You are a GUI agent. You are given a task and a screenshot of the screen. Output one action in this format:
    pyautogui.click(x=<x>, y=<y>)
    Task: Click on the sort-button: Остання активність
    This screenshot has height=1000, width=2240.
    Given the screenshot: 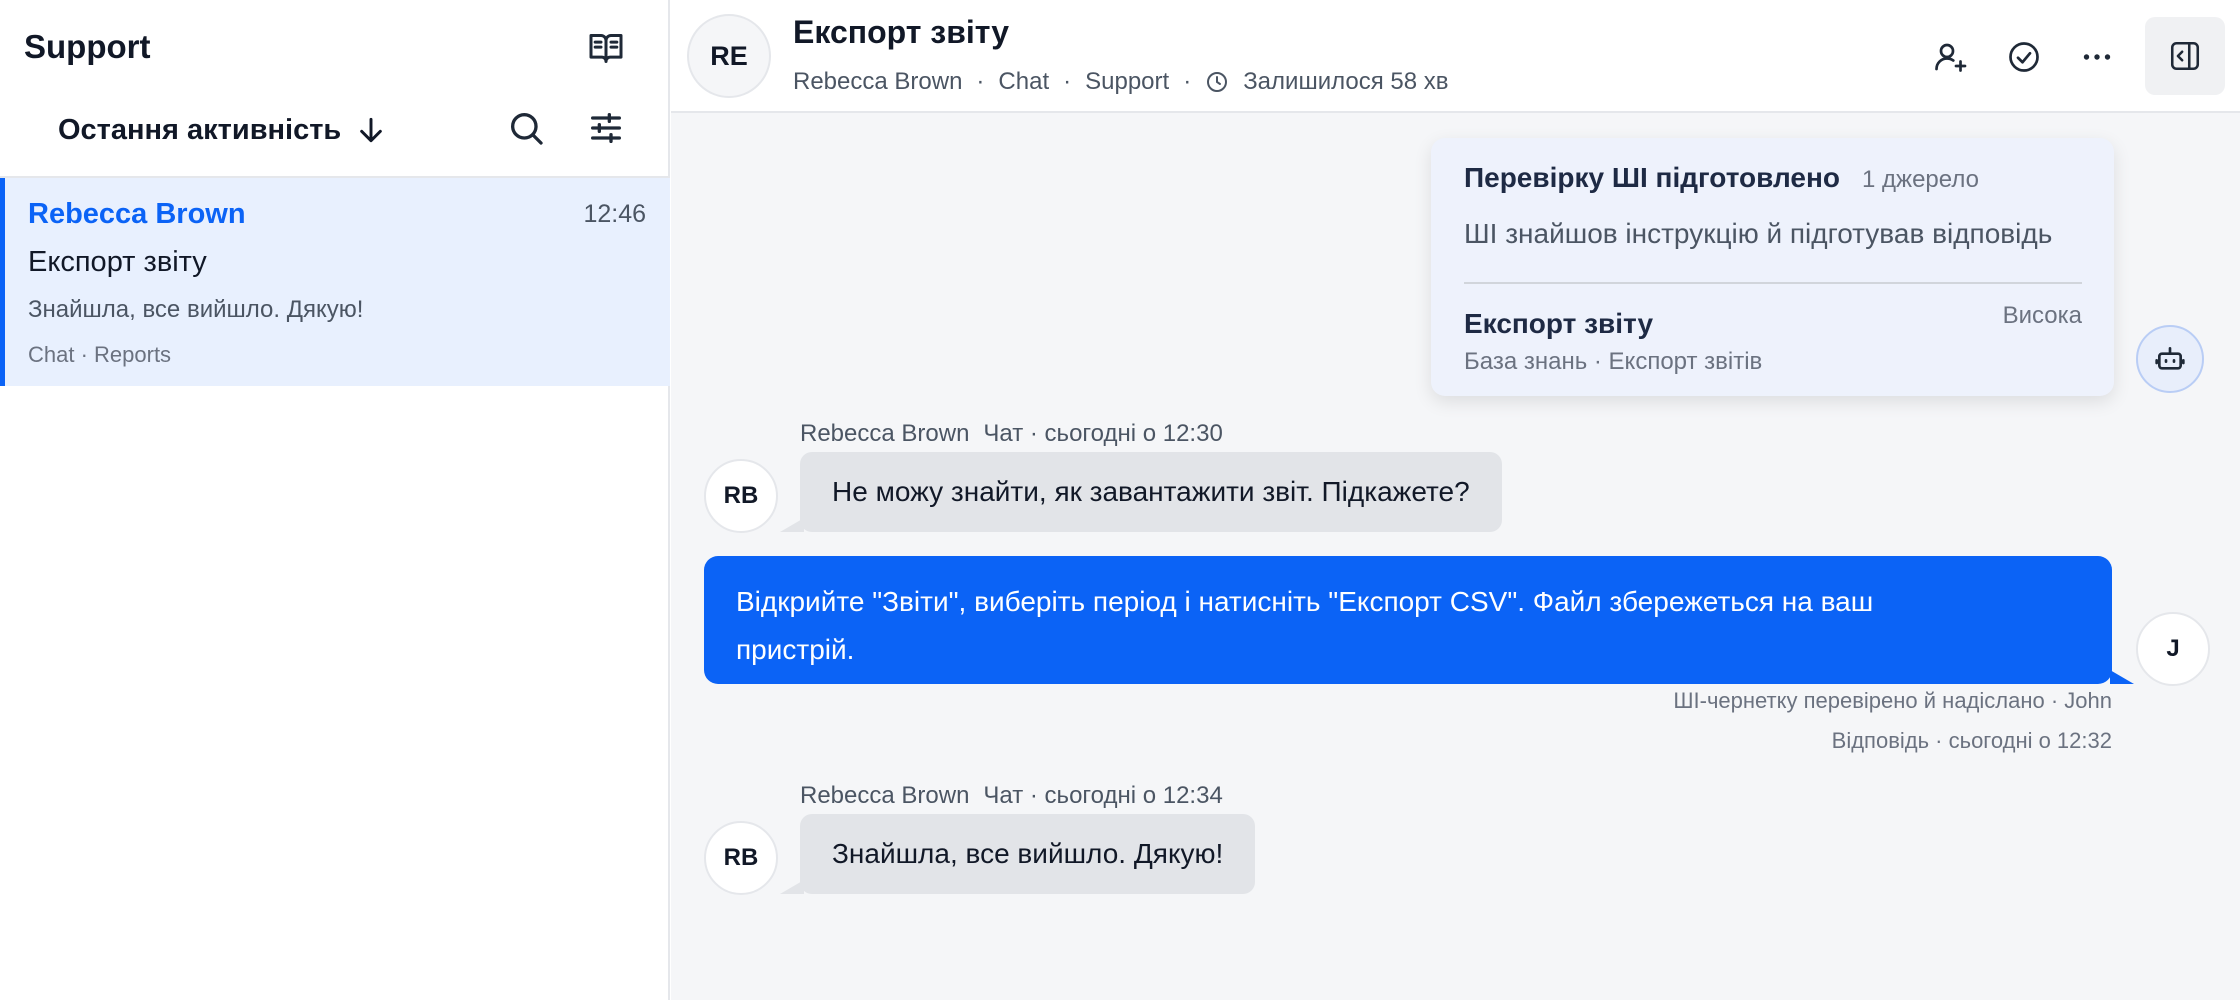 What is the action you would take?
    pyautogui.click(x=222, y=130)
    